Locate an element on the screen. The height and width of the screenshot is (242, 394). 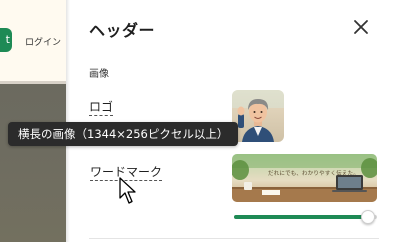
logo-label: ロゴ is located at coordinates (101, 108).